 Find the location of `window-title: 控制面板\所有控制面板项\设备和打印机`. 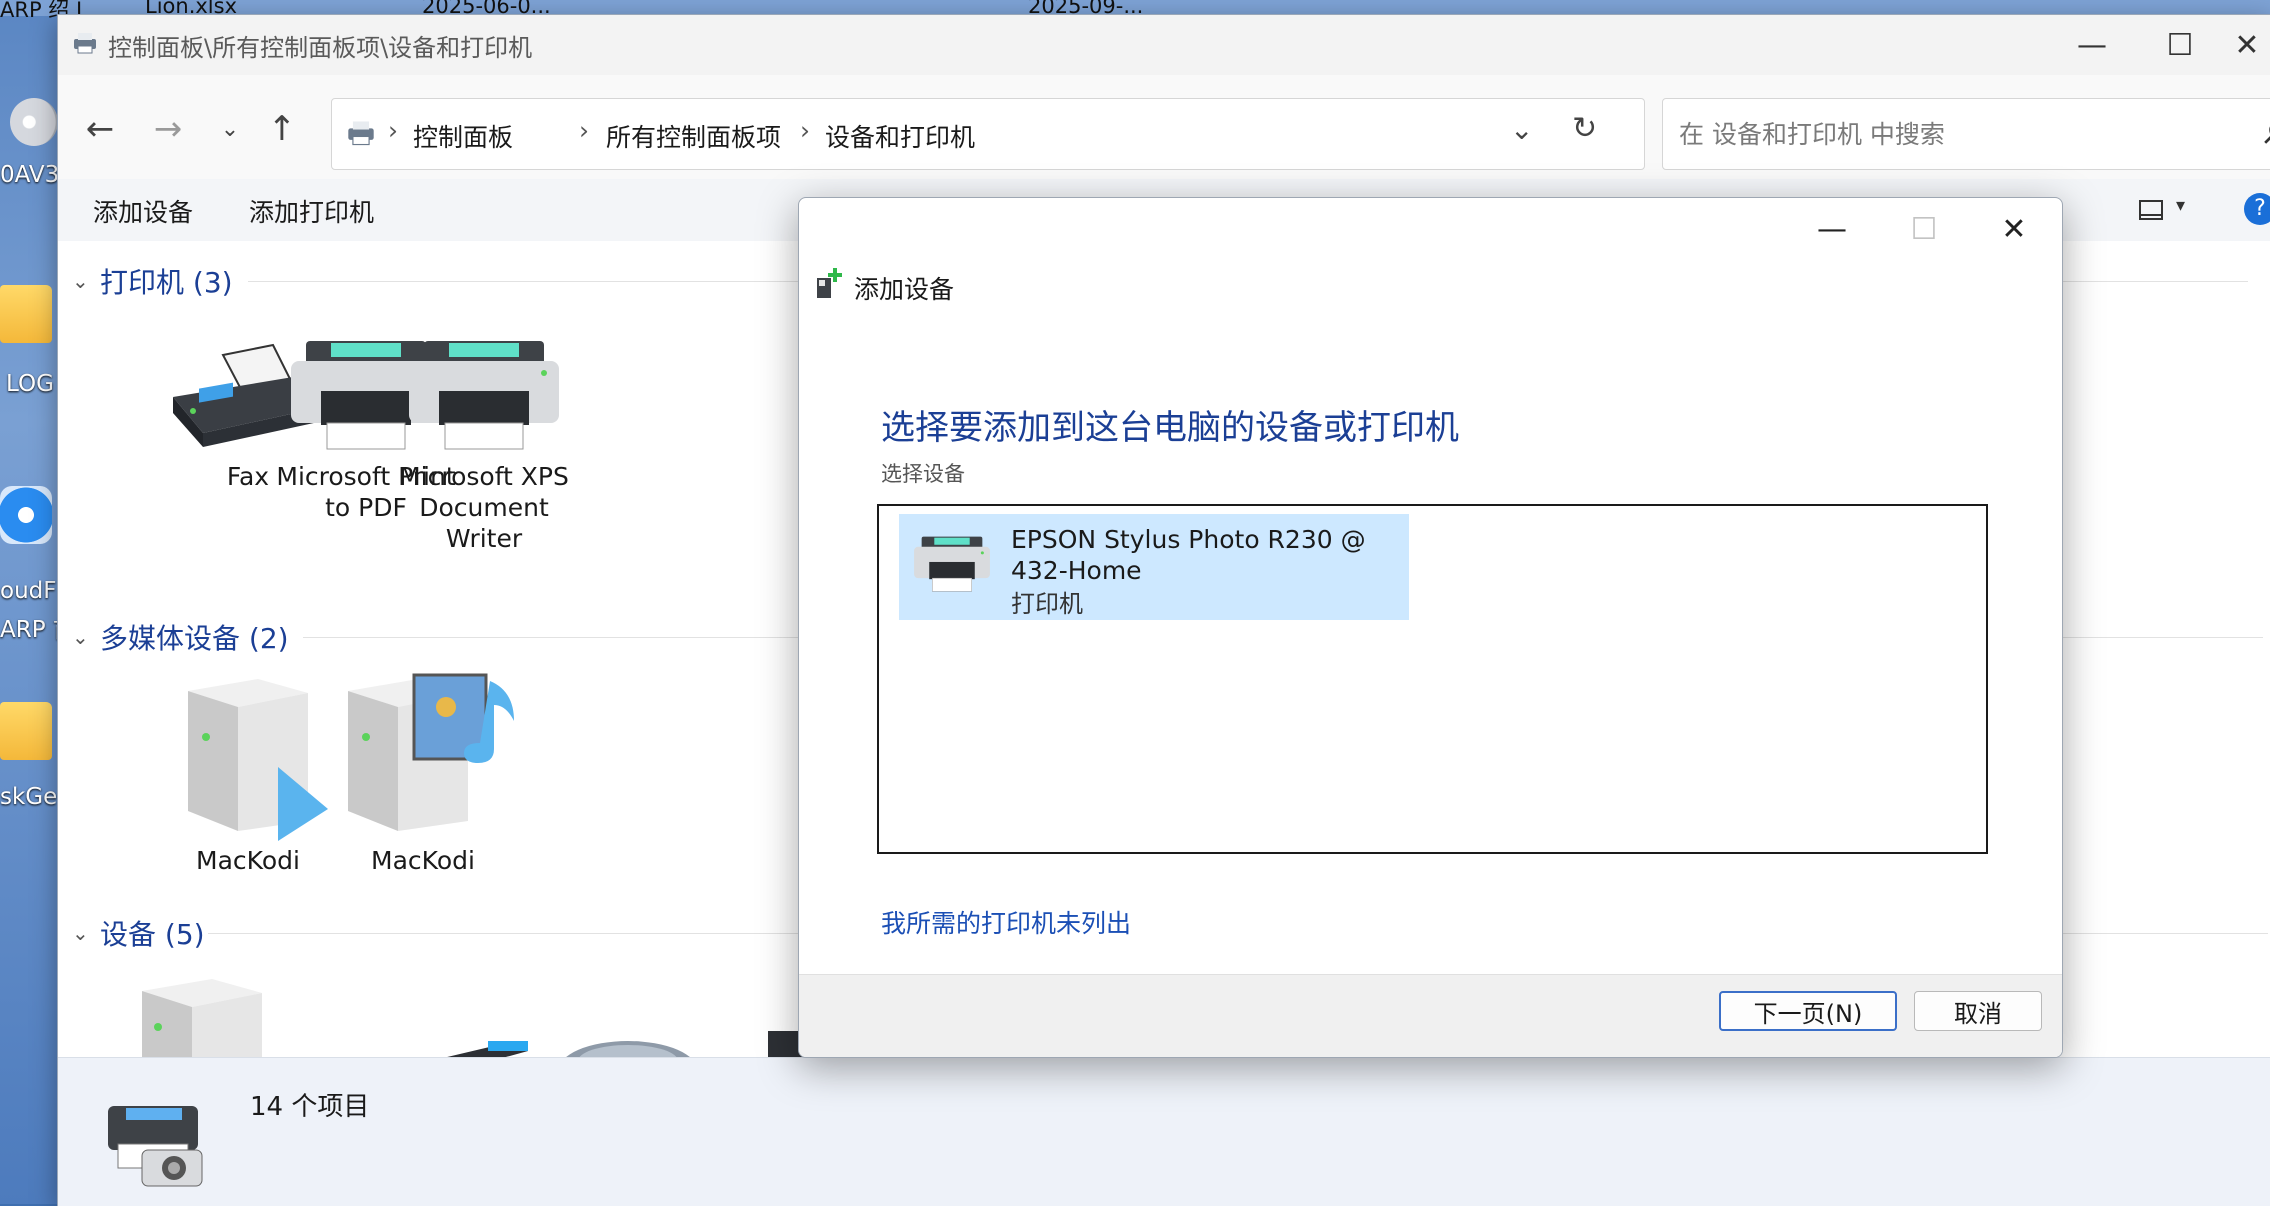

window-title: 控制面板\所有控制面板项\设备和打印机 is located at coordinates (320, 48).